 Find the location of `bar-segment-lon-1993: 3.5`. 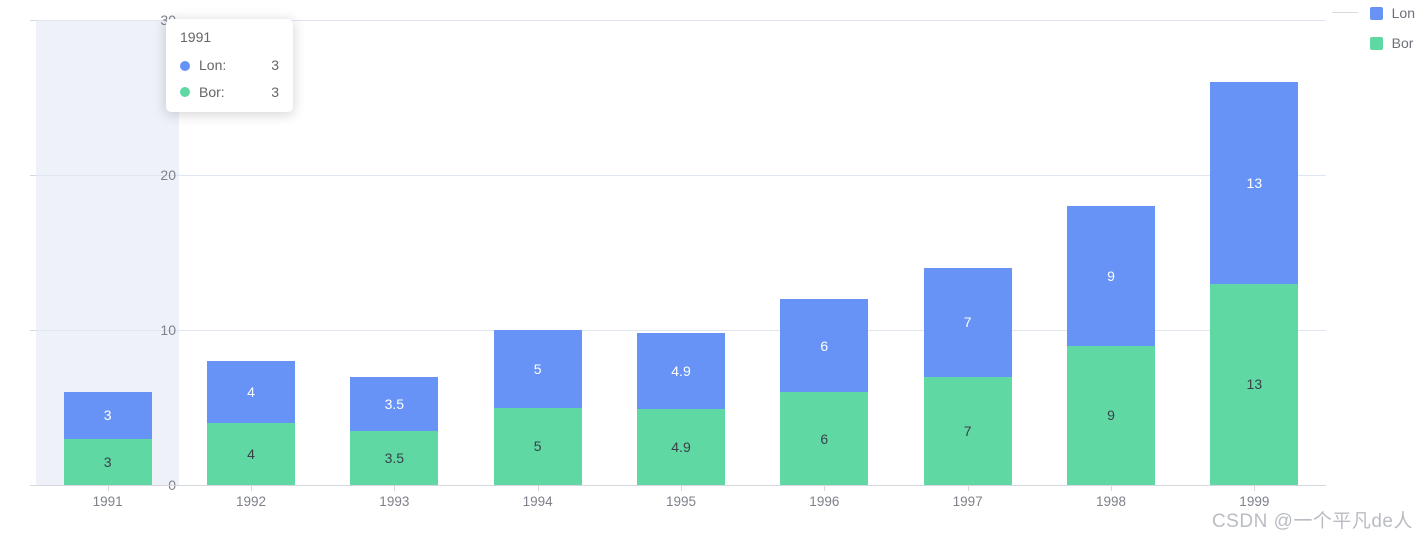

bar-segment-lon-1993: 3.5 is located at coordinates (394, 403).